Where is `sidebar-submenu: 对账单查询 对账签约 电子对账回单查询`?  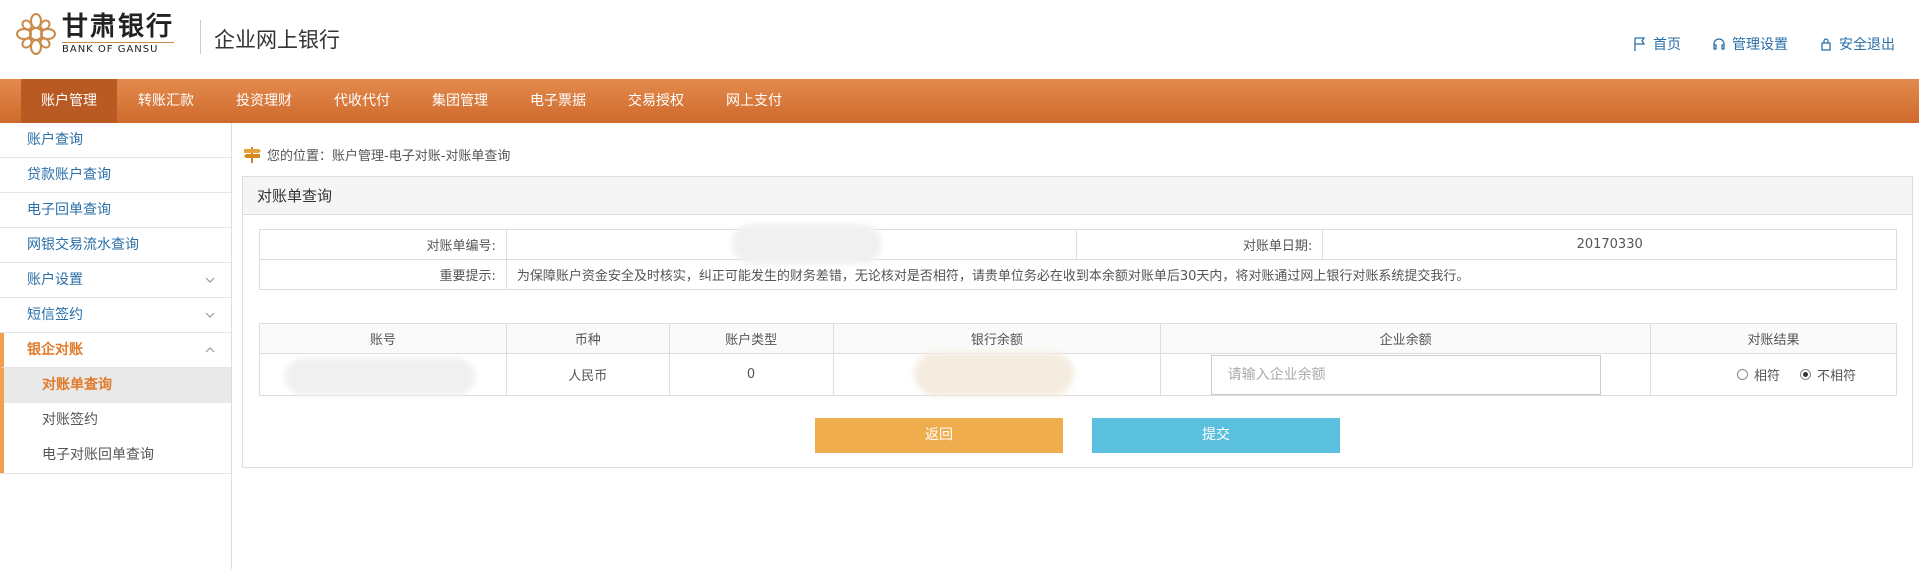
sidebar-submenu: 对账单查询 对账签约 电子对账回单查询 is located at coordinates (115, 421).